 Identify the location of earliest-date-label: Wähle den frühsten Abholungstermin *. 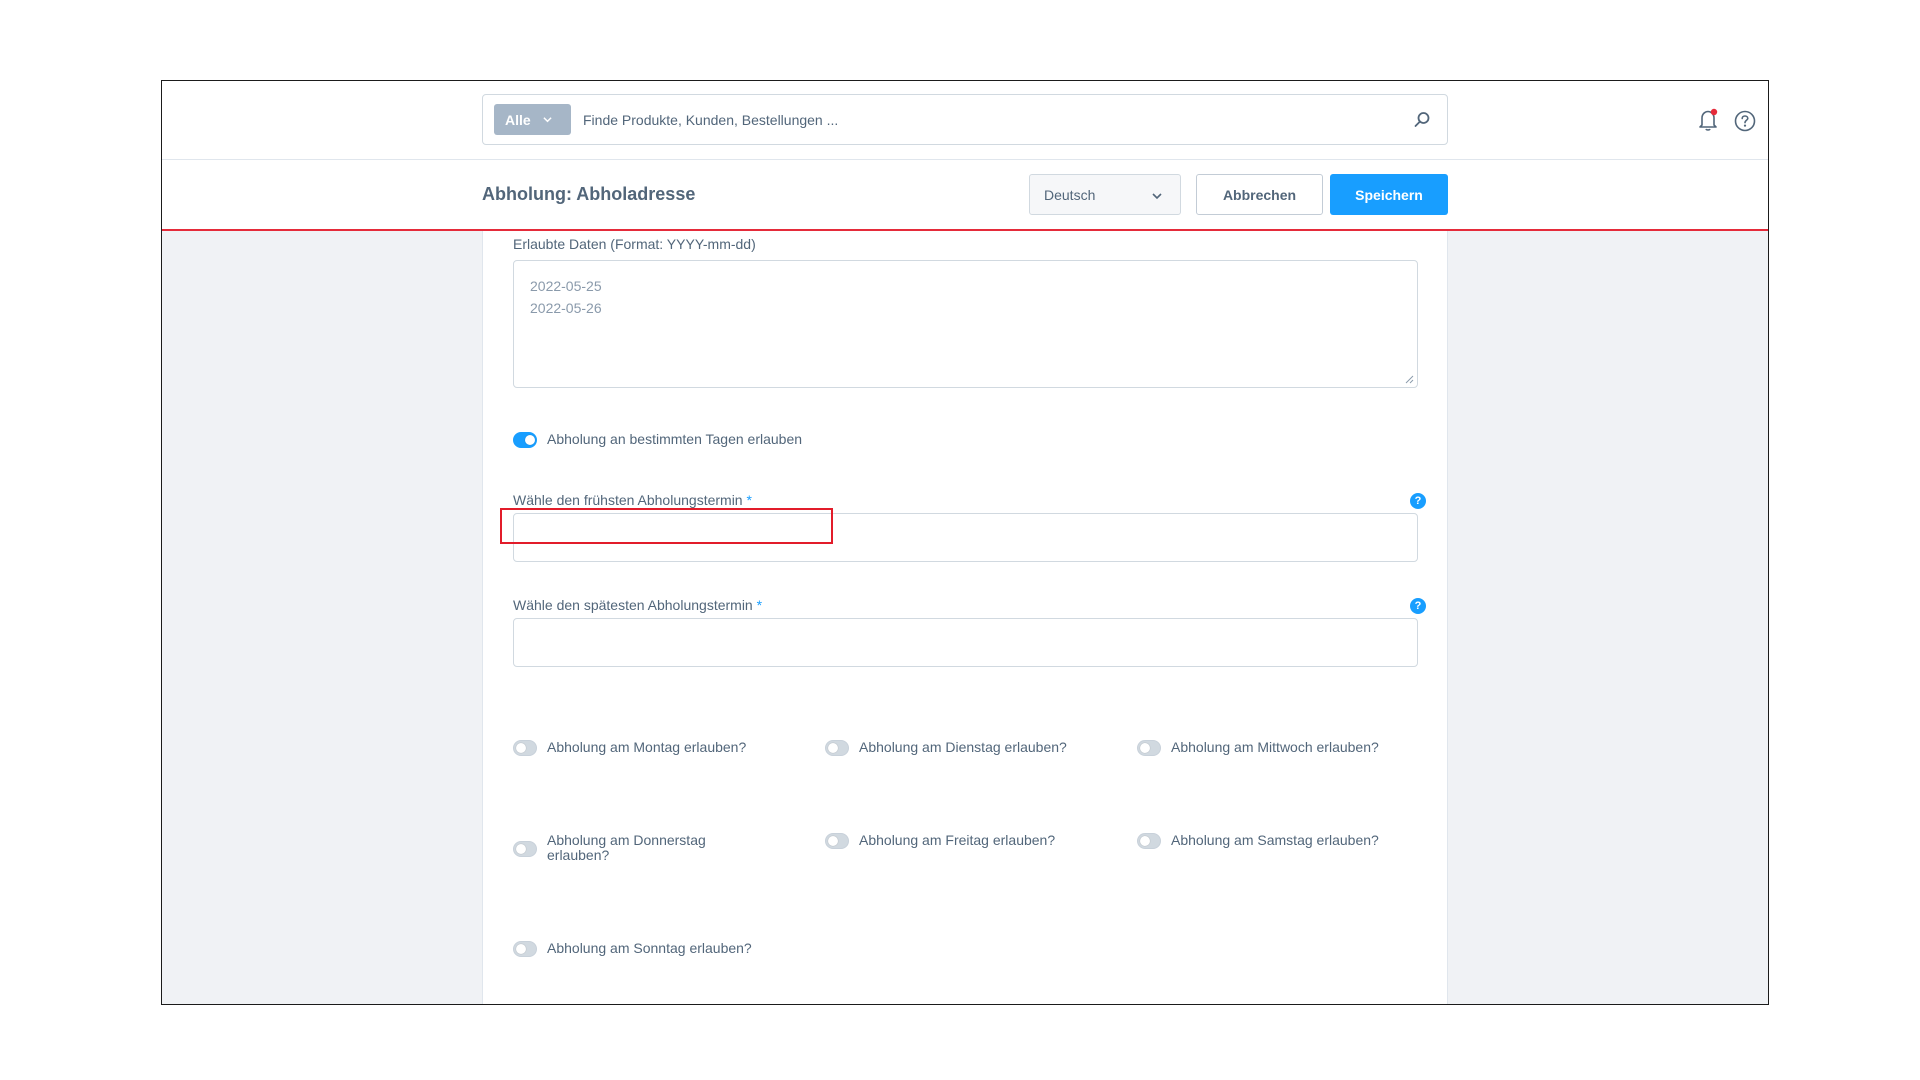
(632, 500).